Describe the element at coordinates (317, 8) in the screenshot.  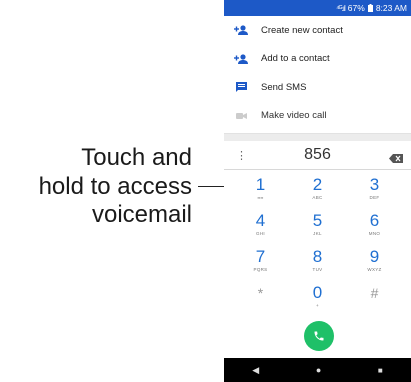
I see `status-bar: ⁴ᴳ.ıl 67% 8:23 AM` at that location.